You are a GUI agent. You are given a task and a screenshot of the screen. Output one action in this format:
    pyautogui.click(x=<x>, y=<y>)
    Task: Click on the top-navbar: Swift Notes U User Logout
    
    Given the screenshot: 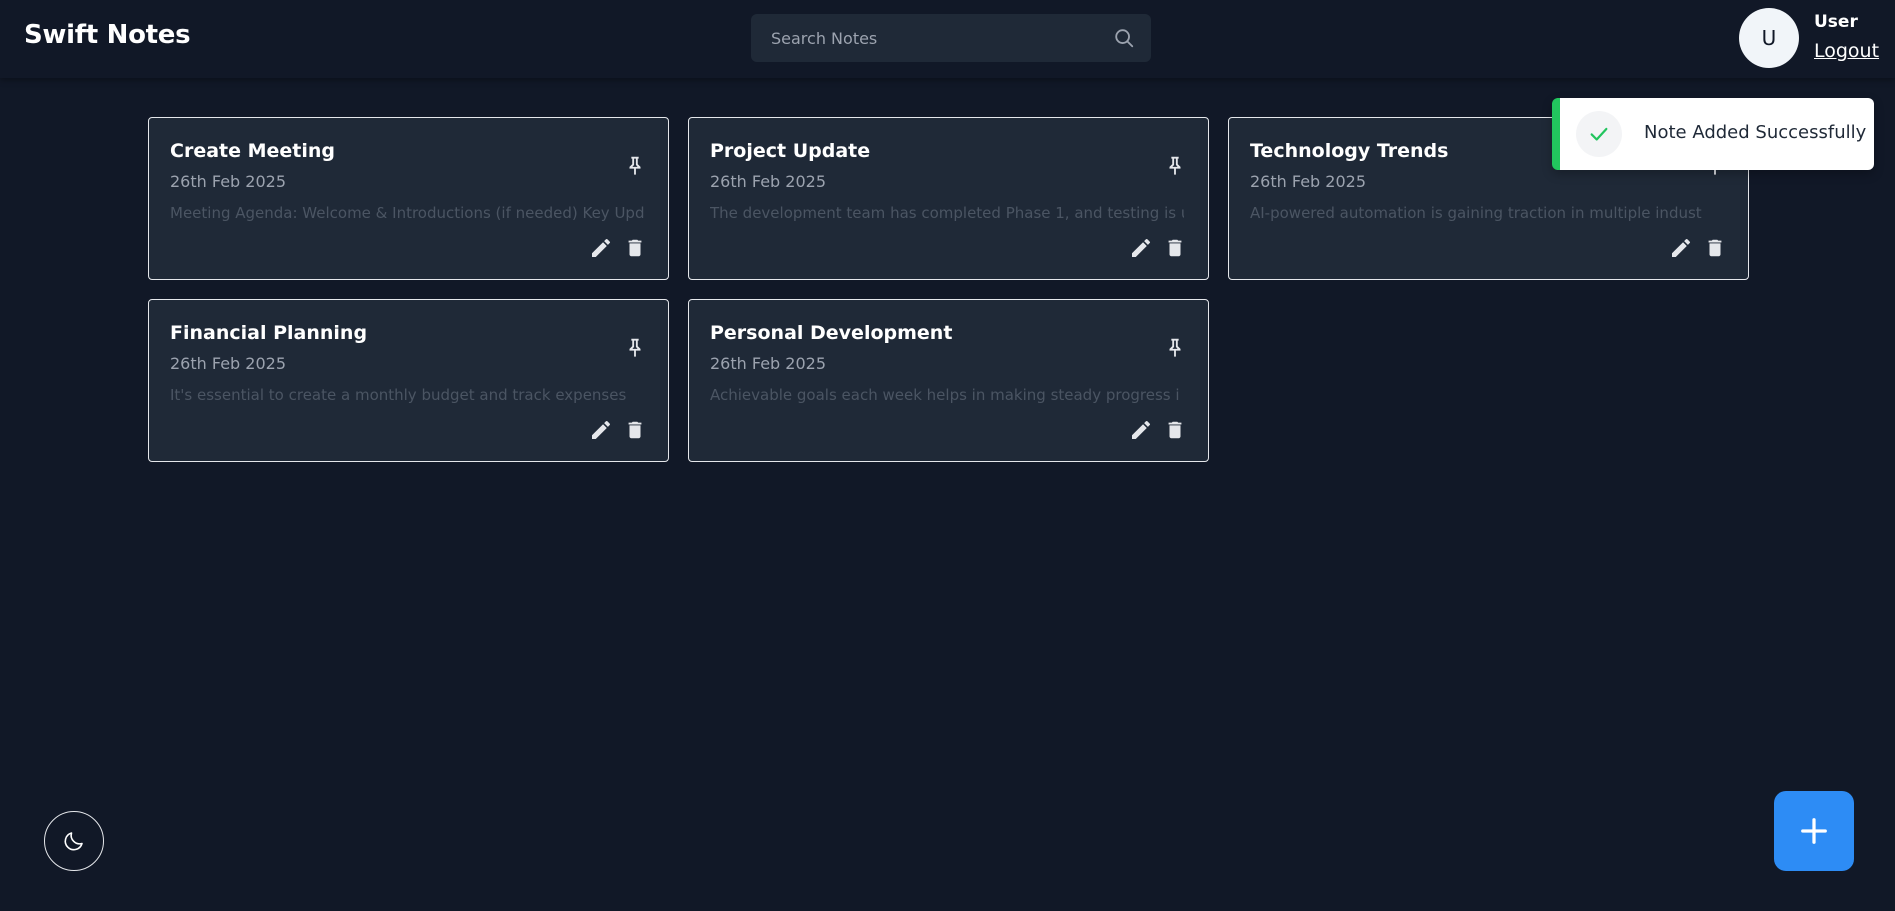 What is the action you would take?
    pyautogui.click(x=947, y=39)
    